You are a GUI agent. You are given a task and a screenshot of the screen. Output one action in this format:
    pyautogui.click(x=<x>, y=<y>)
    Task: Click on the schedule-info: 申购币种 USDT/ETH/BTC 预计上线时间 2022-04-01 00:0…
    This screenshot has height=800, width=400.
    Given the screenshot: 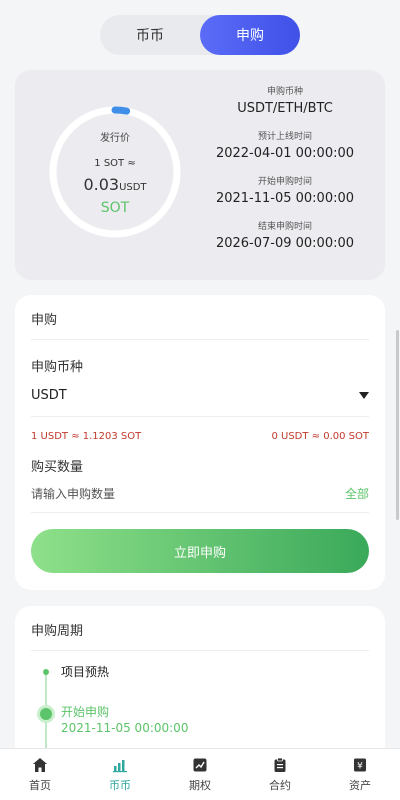 What is the action you would take?
    pyautogui.click(x=285, y=176)
    